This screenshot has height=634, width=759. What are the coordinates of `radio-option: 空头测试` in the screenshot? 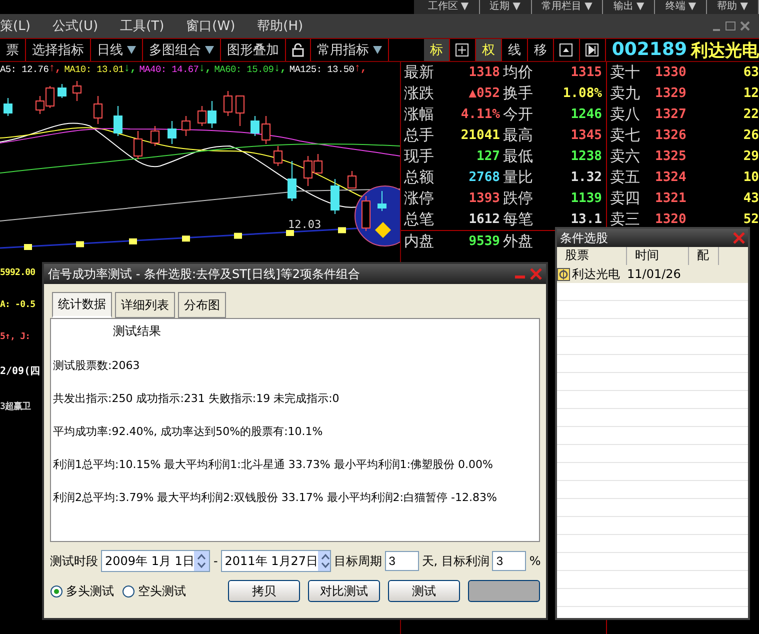 It's located at (154, 591).